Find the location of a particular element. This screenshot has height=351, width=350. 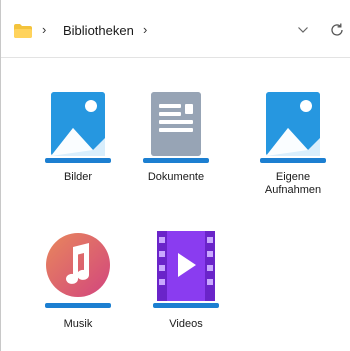

library-item-videos: Videos is located at coordinates (186, 278).